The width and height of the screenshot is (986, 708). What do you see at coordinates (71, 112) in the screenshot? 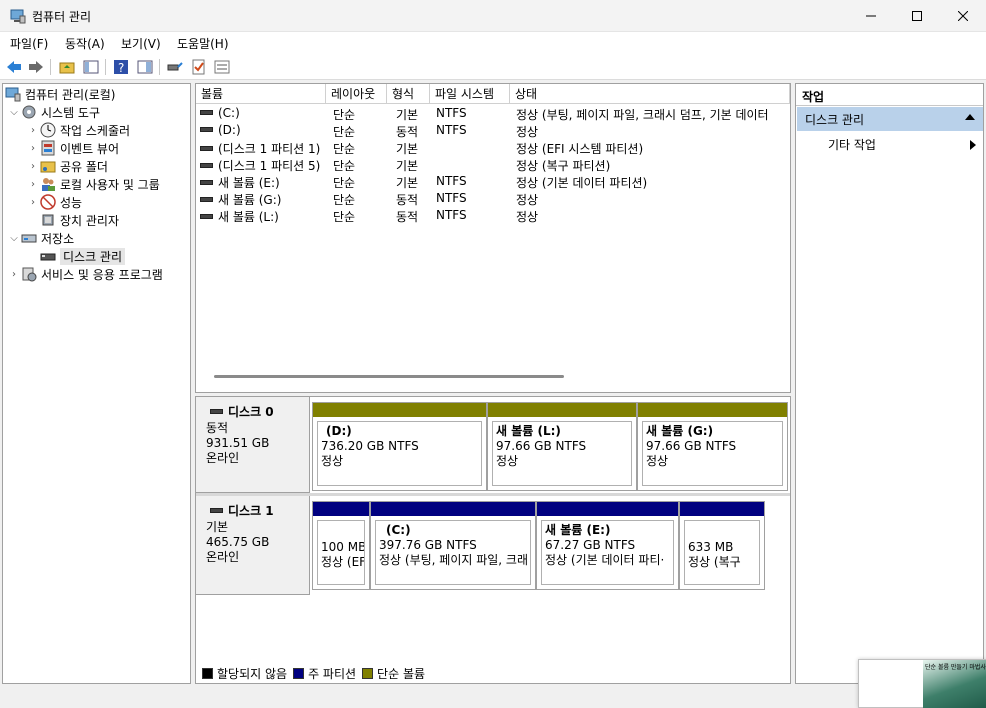
I see `tree-label: 시스템 도구` at bounding box center [71, 112].